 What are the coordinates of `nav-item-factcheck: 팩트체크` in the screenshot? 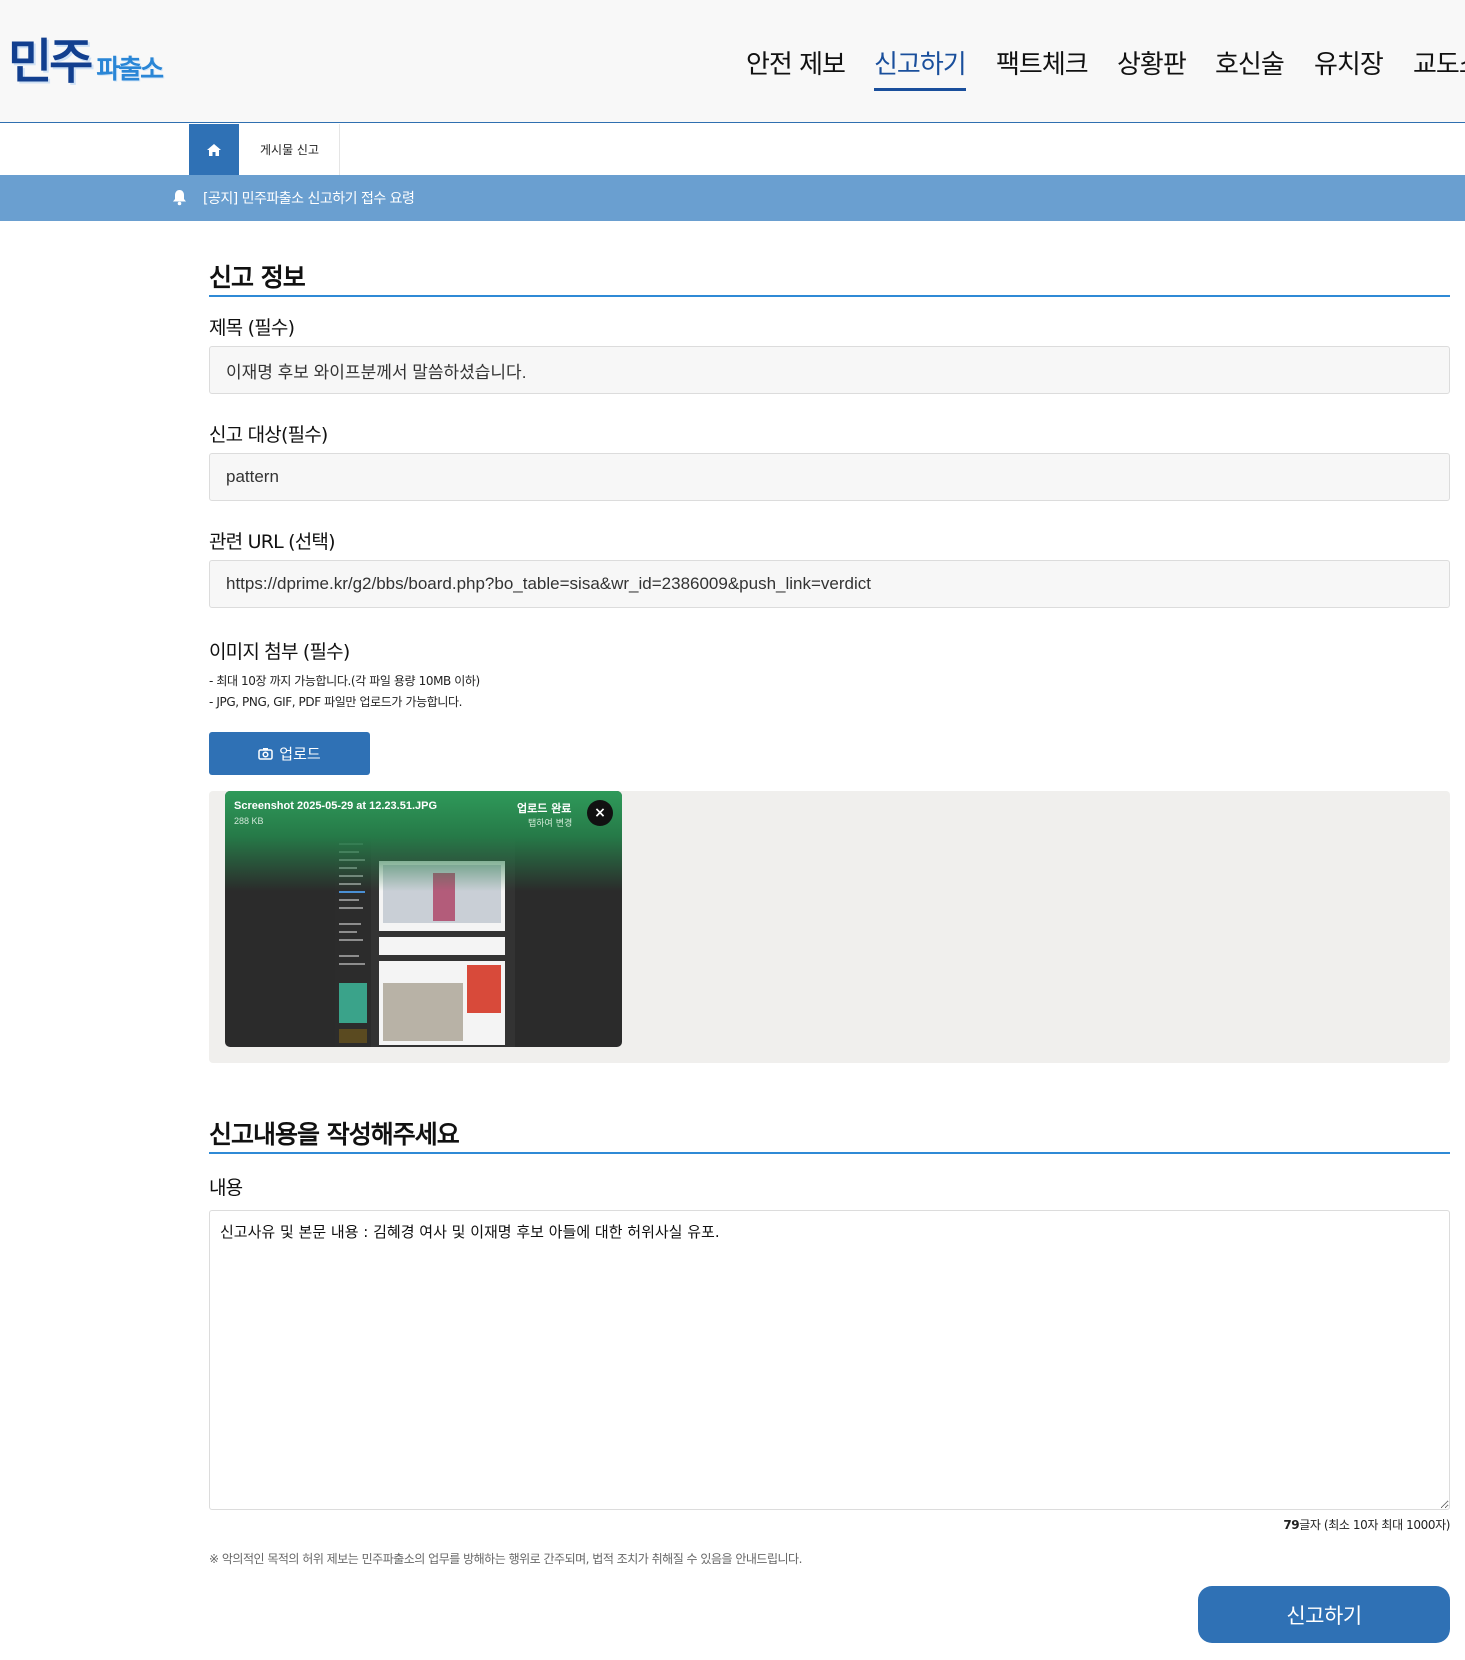 It's located at (1042, 62).